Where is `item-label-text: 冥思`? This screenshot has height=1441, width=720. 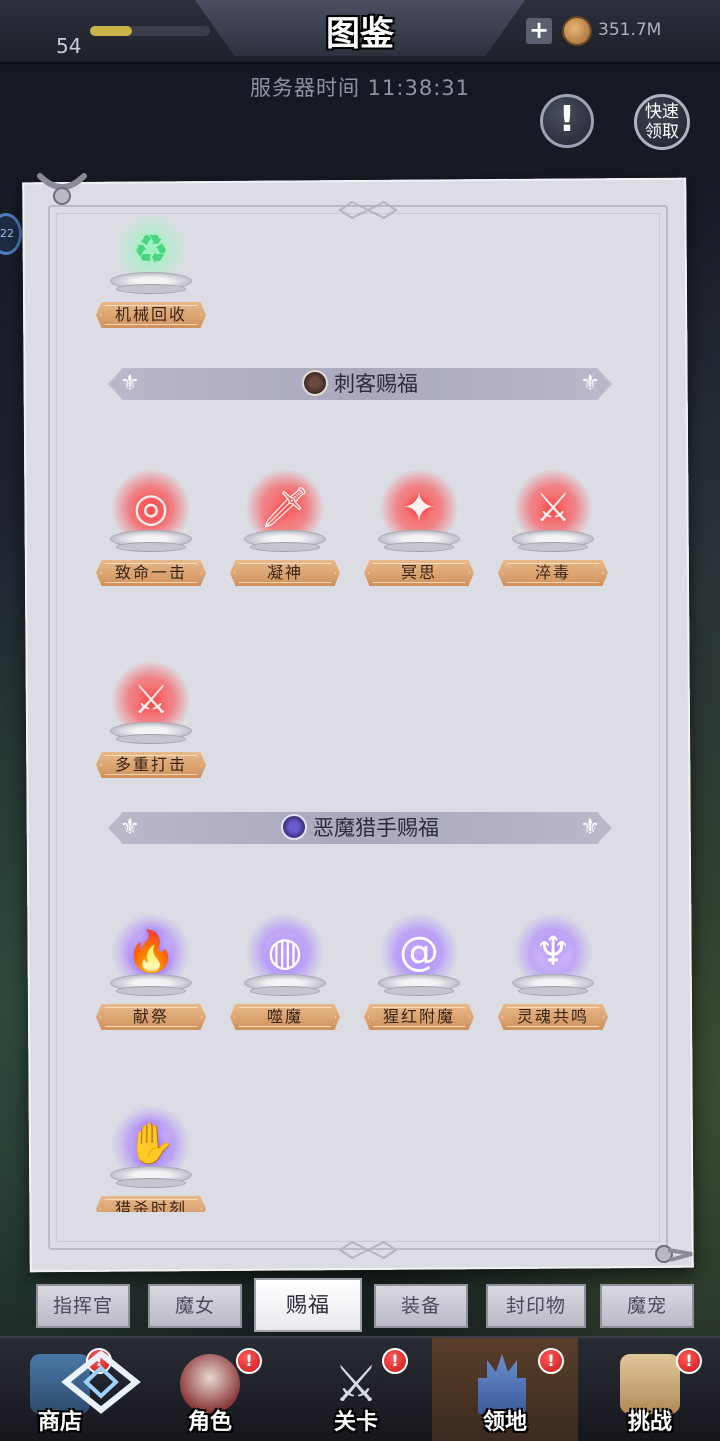 item-label-text: 冥思 is located at coordinates (418, 572).